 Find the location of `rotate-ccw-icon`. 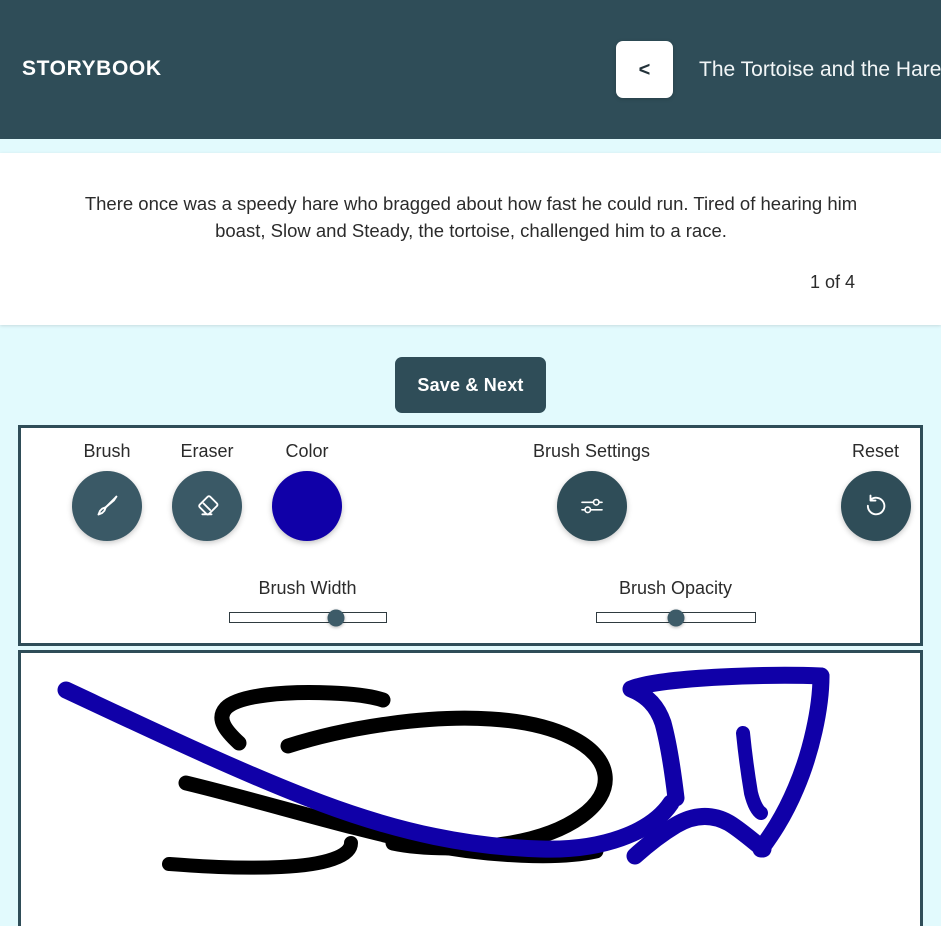

rotate-ccw-icon is located at coordinates (876, 506).